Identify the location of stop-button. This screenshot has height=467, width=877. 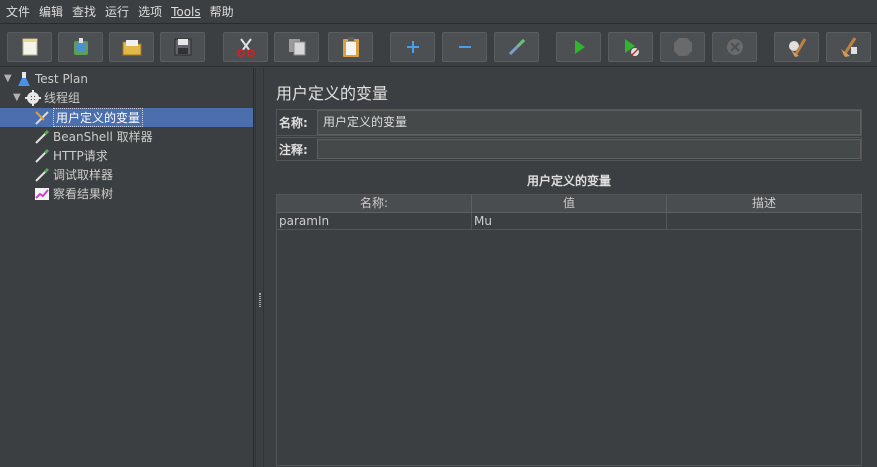
(682, 47).